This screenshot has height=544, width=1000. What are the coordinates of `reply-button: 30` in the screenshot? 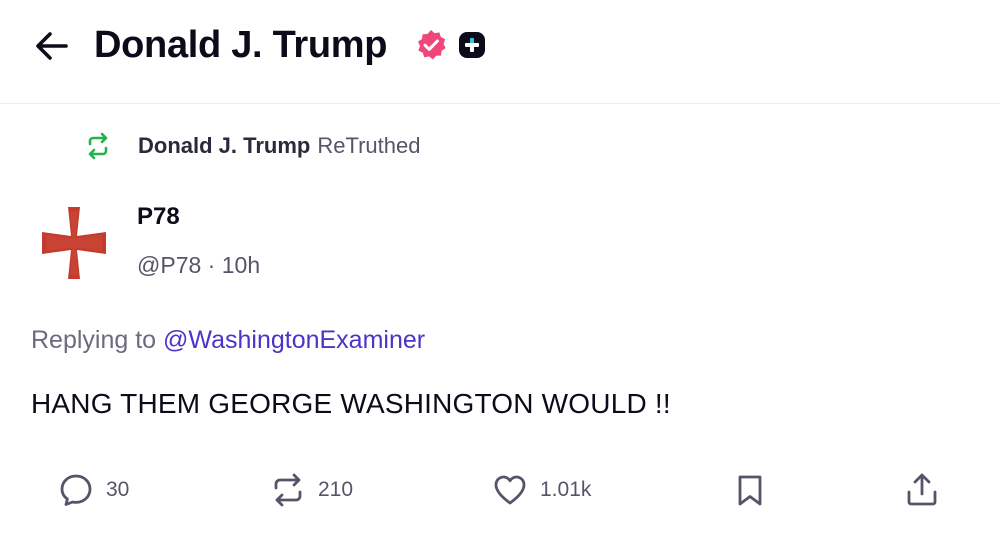 It's located at (93, 490).